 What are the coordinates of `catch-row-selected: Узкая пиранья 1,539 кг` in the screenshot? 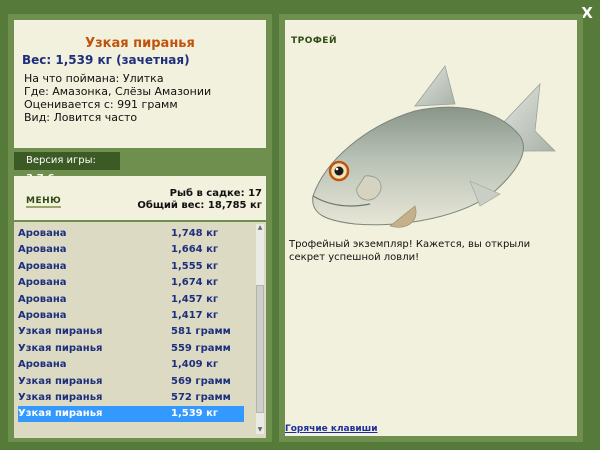 It's located at (131, 414).